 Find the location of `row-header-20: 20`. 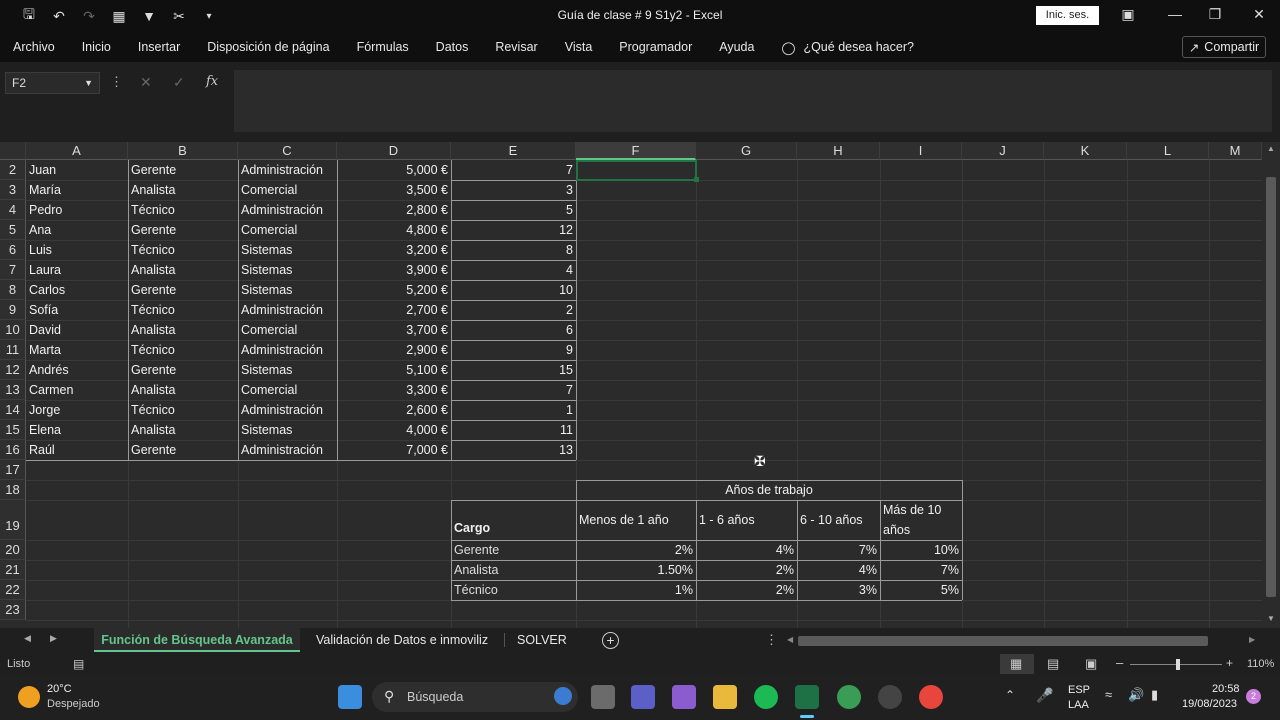

row-header-20: 20 is located at coordinates (13, 550).